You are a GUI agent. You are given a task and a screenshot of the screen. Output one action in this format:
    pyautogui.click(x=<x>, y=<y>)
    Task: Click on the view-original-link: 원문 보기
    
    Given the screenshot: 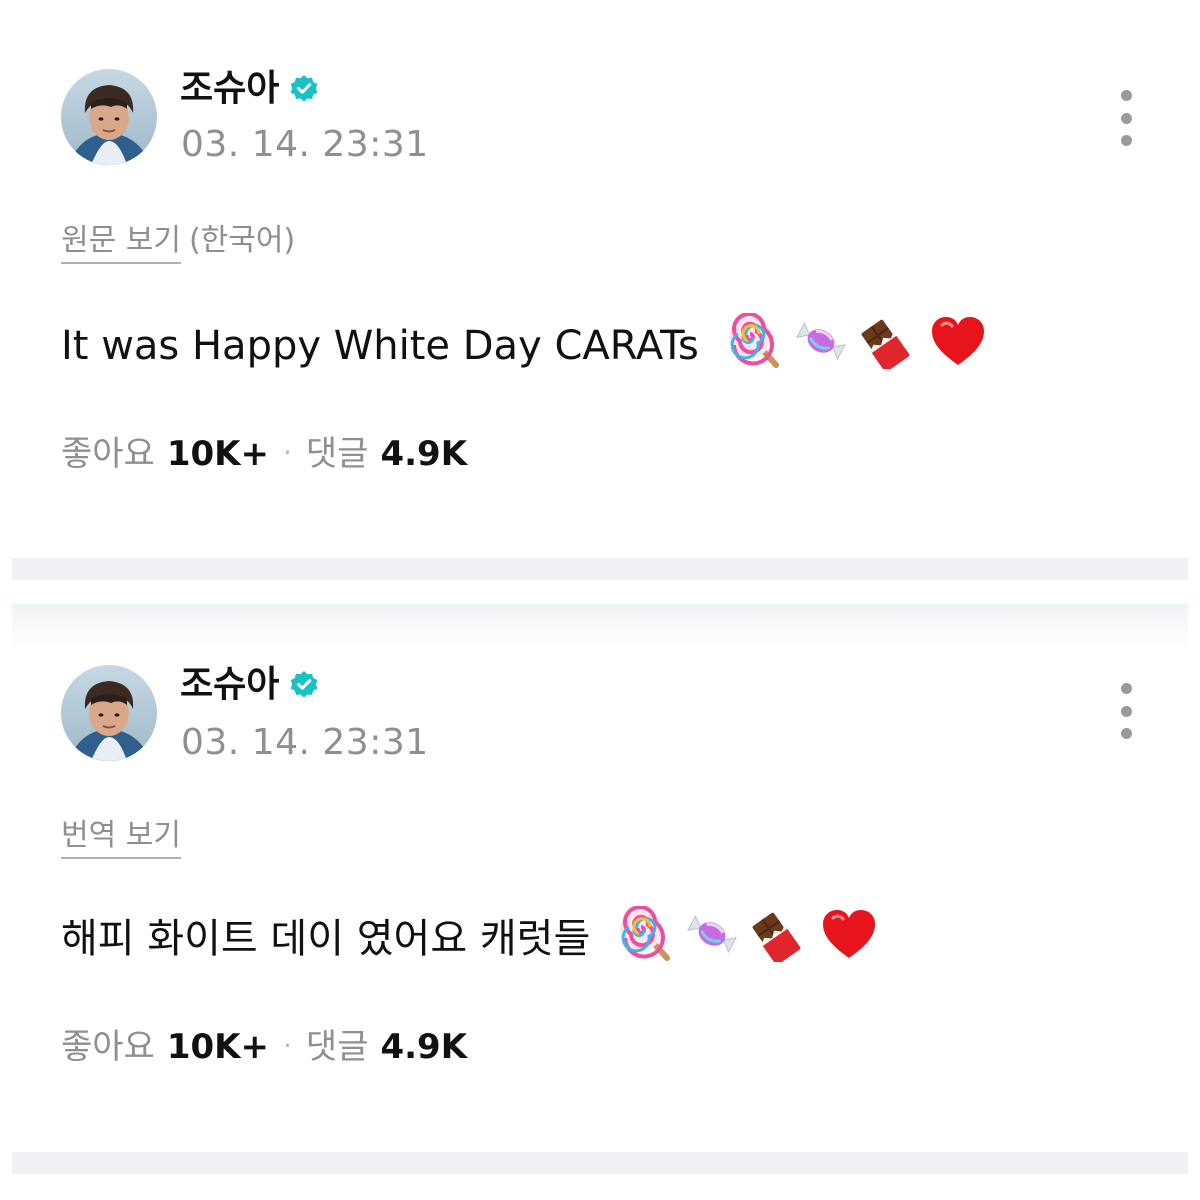 What is the action you would take?
    pyautogui.click(x=121, y=243)
    